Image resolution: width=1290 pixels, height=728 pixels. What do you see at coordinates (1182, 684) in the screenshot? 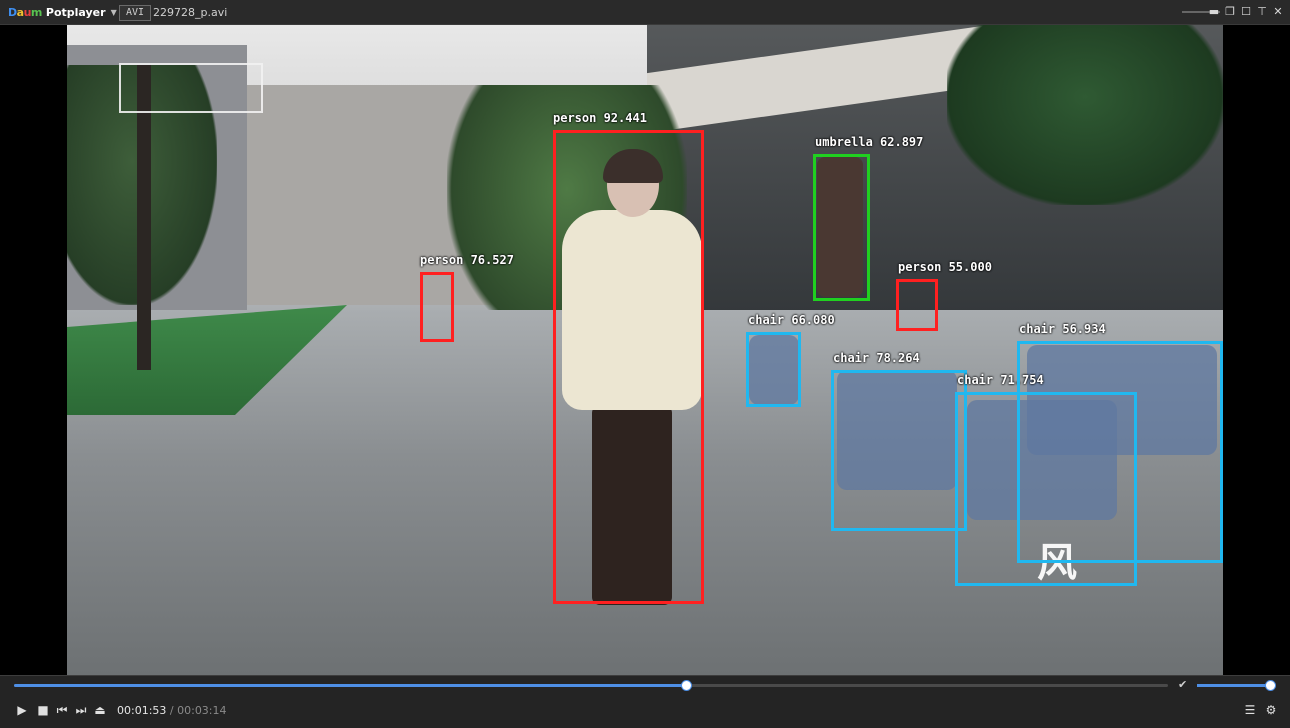
I see `volume-icon: ✔` at bounding box center [1182, 684].